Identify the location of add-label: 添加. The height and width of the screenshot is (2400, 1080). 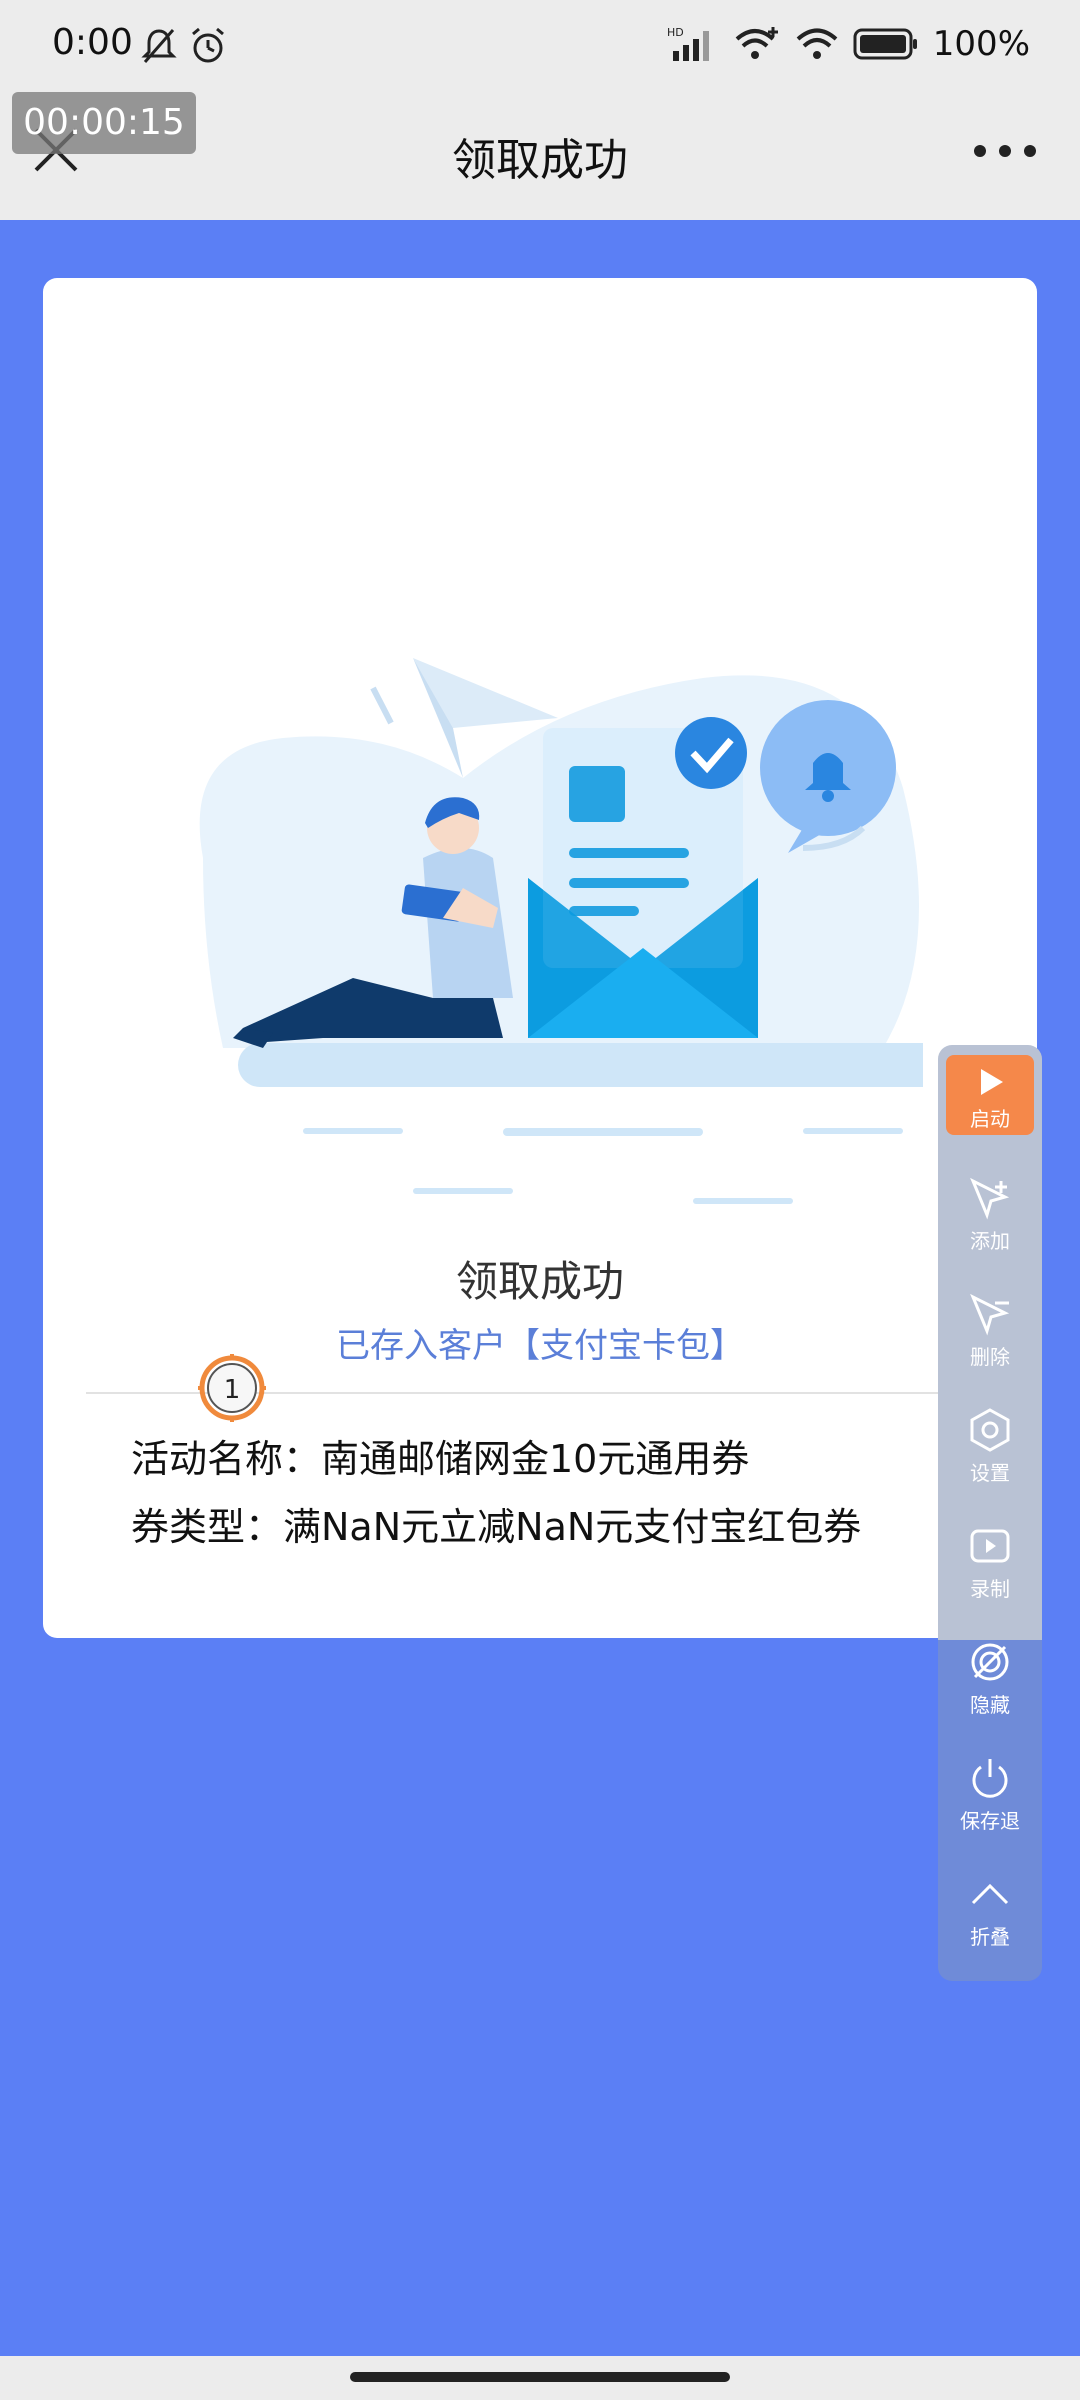
(990, 1241).